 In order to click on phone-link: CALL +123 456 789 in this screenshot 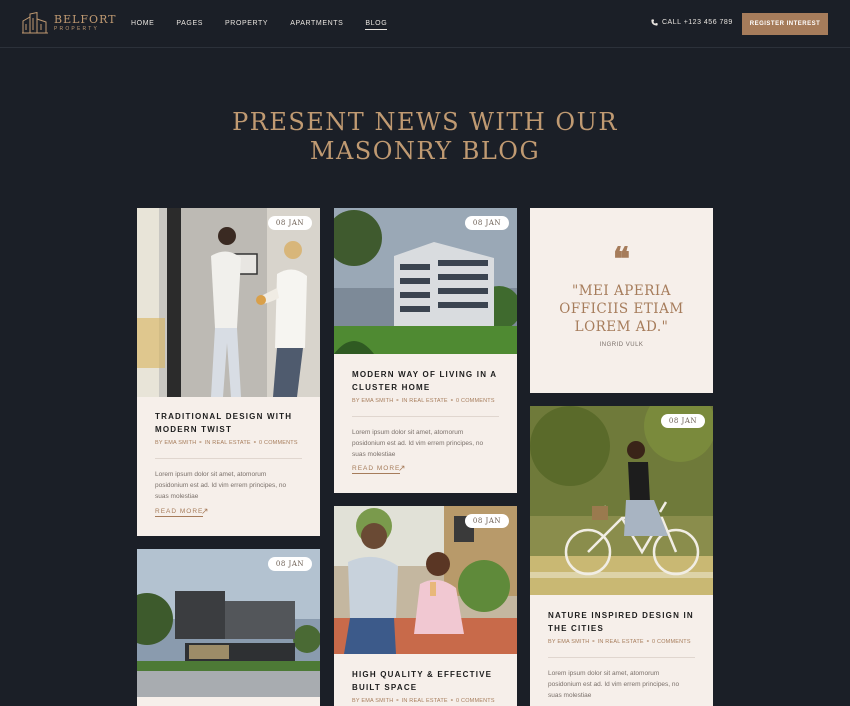, I will do `click(692, 22)`.